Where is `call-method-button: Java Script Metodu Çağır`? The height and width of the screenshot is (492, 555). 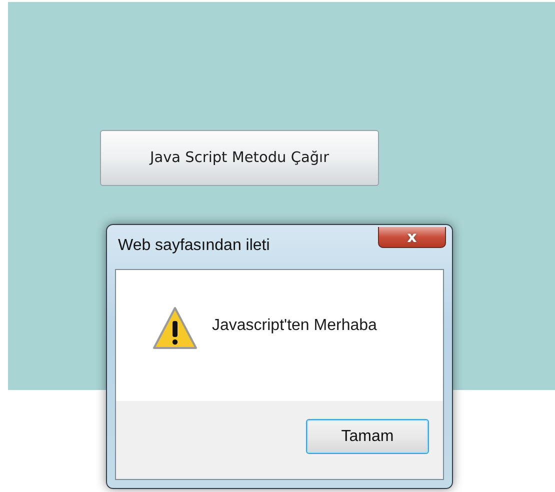 call-method-button: Java Script Metodu Çağır is located at coordinates (239, 158).